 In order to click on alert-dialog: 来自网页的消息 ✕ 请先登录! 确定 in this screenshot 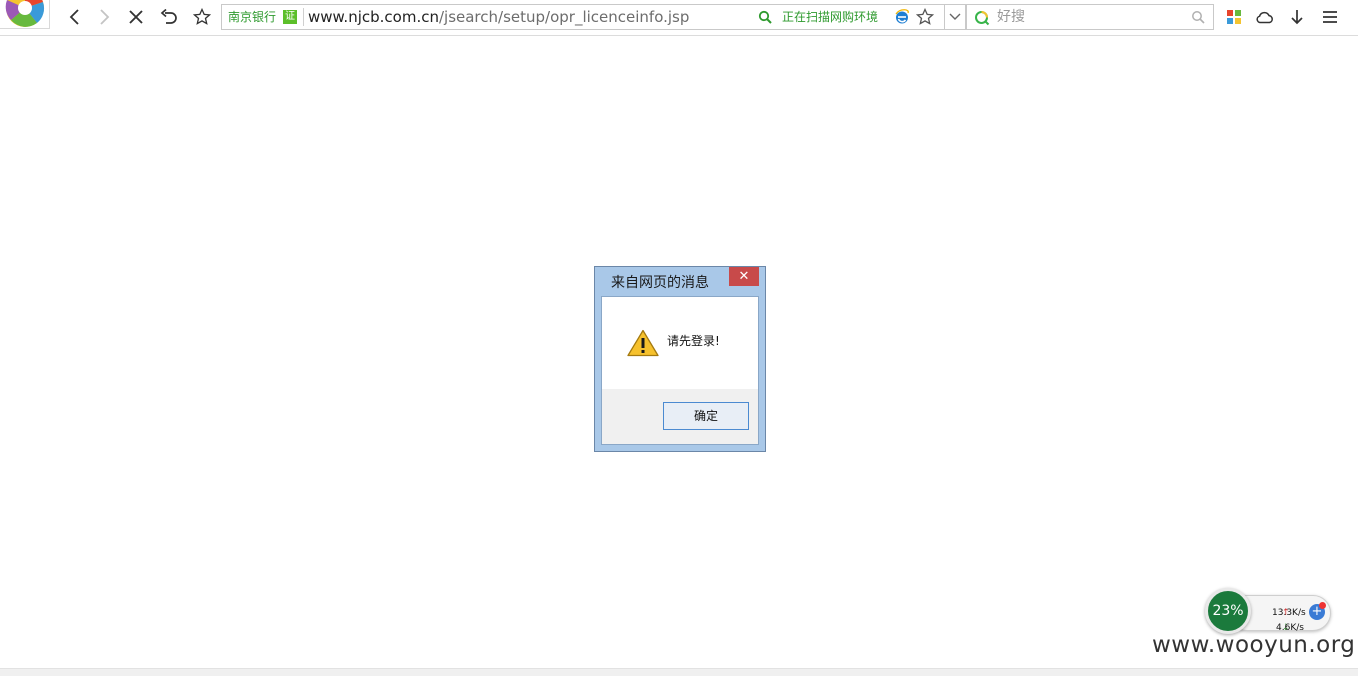, I will do `click(680, 359)`.